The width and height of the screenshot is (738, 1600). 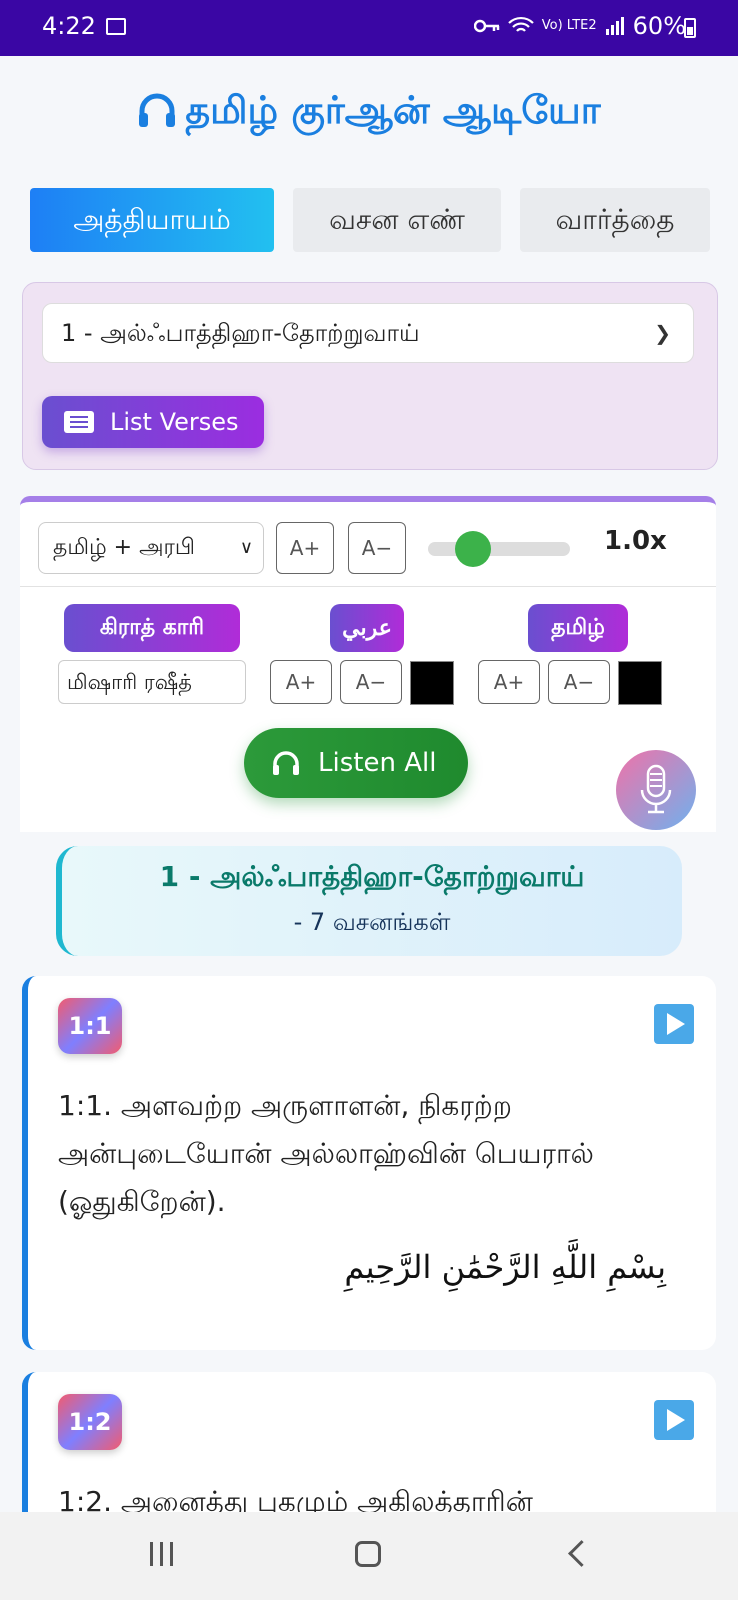 I want to click on surah-header: 1 - அல்ஃபாத்திஹா-தோற்றுவாய் - 7 வசனங்கள், so click(x=369, y=901).